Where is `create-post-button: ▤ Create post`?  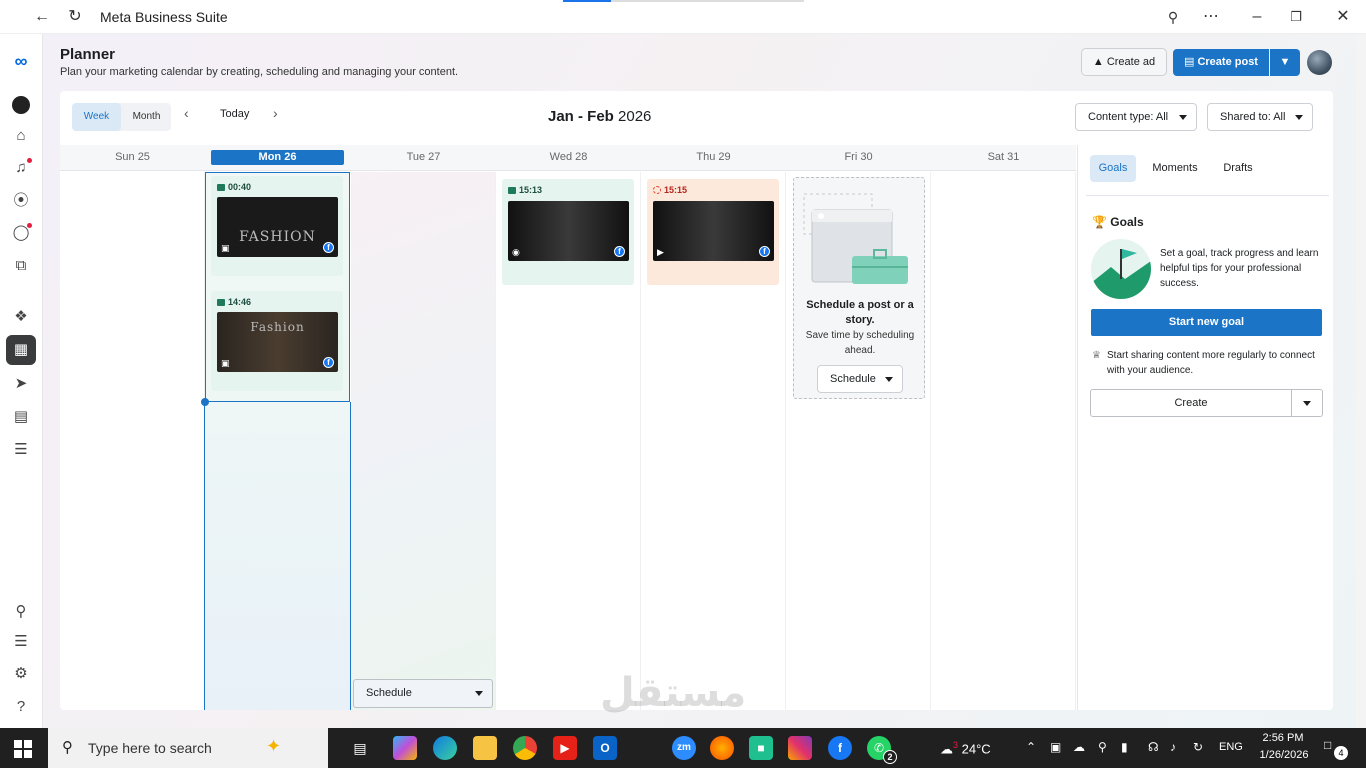
create-post-button: ▤ Create post is located at coordinates (1221, 62).